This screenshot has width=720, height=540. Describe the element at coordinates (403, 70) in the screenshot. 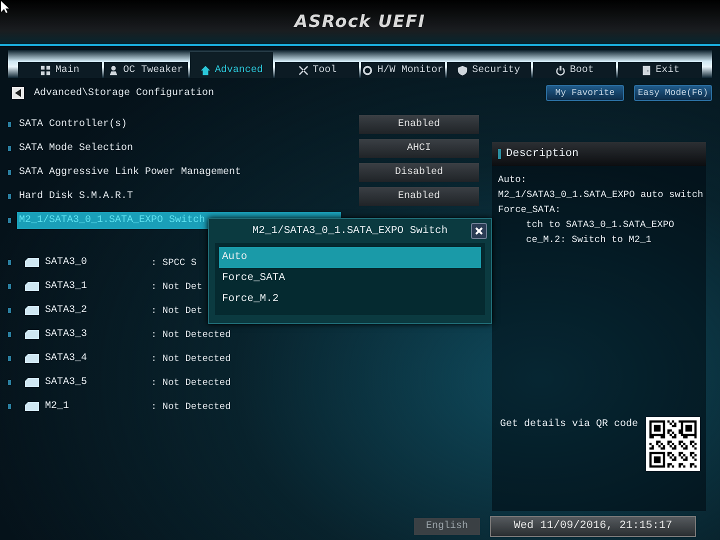

I see `menu-tab: H/W Monitor` at that location.